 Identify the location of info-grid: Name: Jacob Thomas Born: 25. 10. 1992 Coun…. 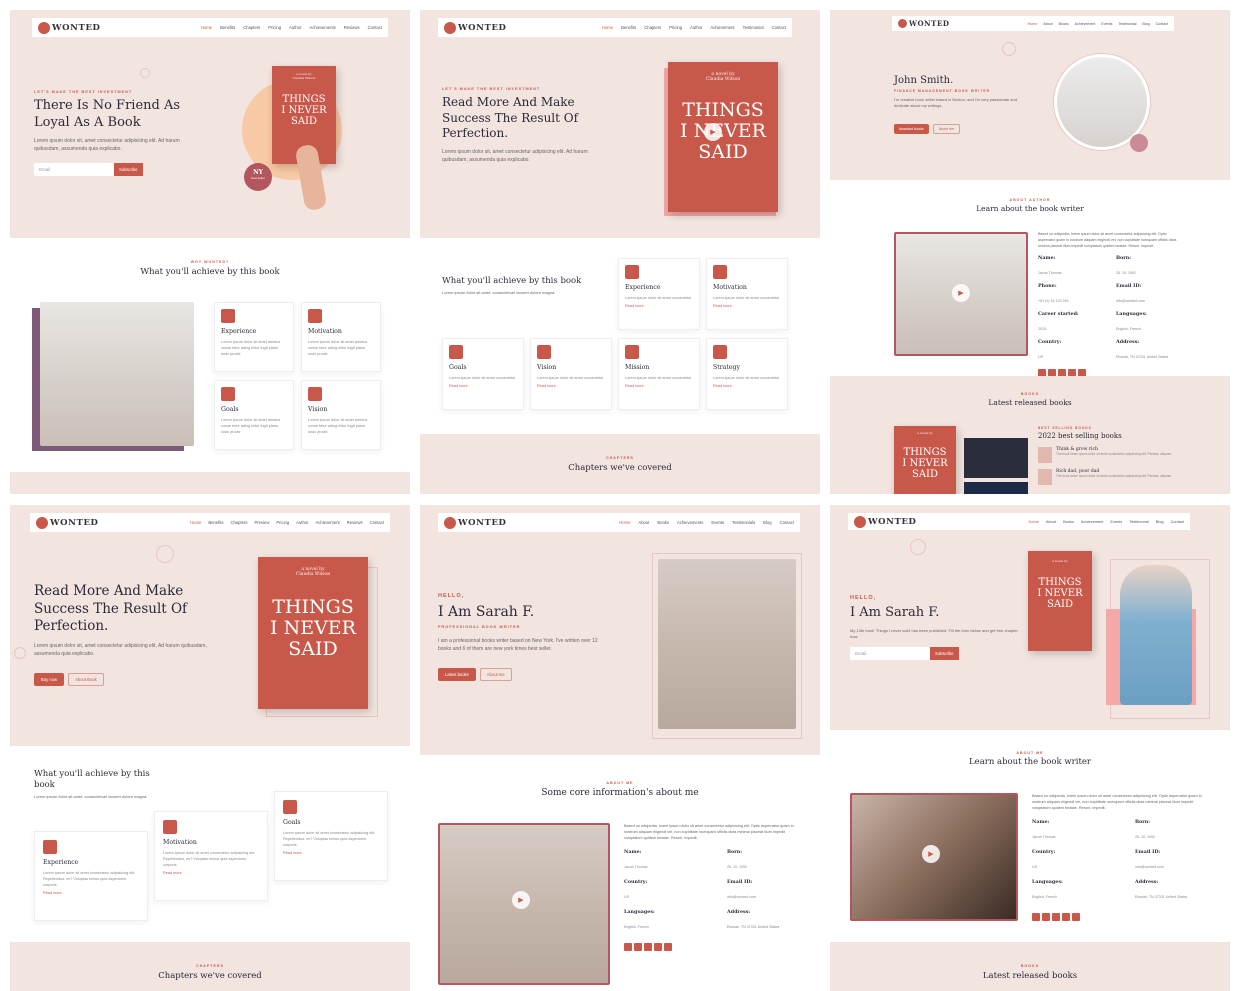
(712, 891).